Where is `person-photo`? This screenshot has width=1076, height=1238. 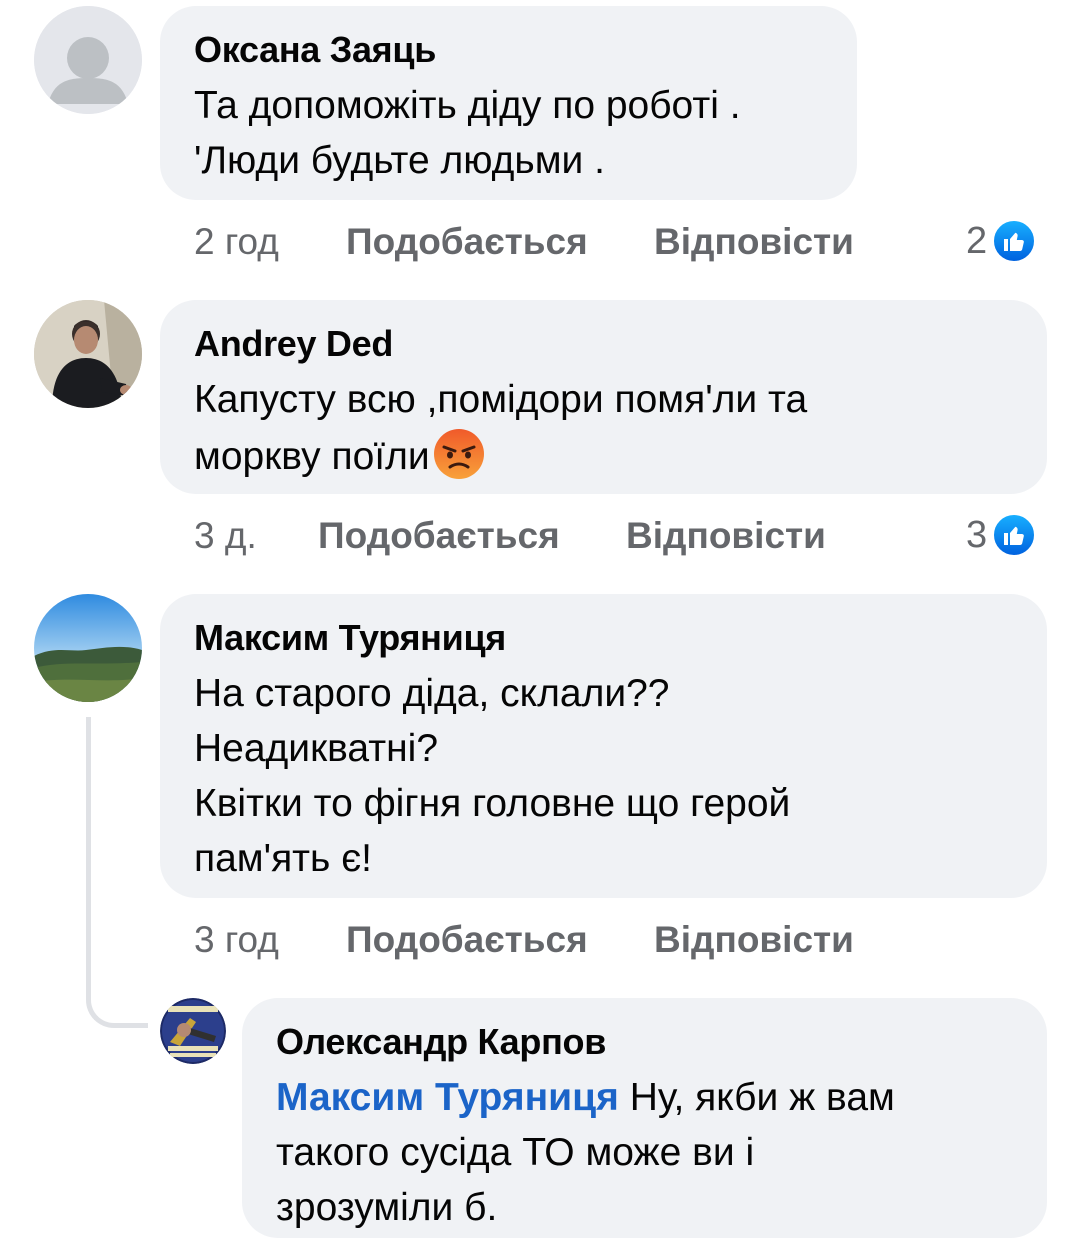 person-photo is located at coordinates (88, 354).